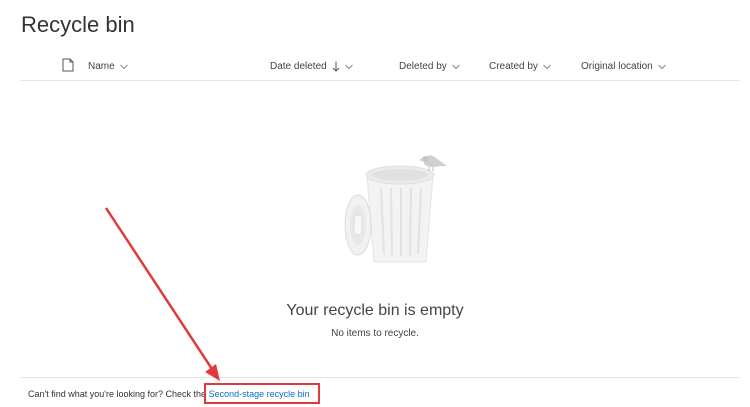 This screenshot has height=407, width=750. Describe the element at coordinates (423, 66) in the screenshot. I see `column-header-deleted-by-label: Deleted by` at that location.